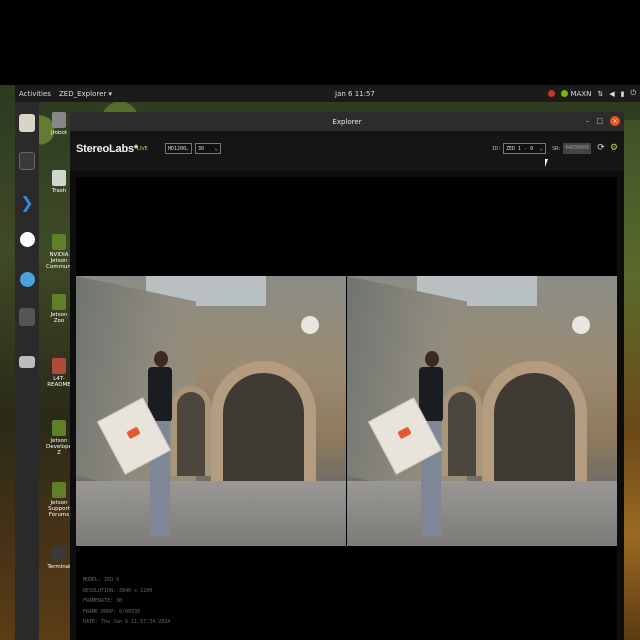  What do you see at coordinates (85, 94) in the screenshot?
I see `app-menu: ZED_Explorer ▾` at bounding box center [85, 94].